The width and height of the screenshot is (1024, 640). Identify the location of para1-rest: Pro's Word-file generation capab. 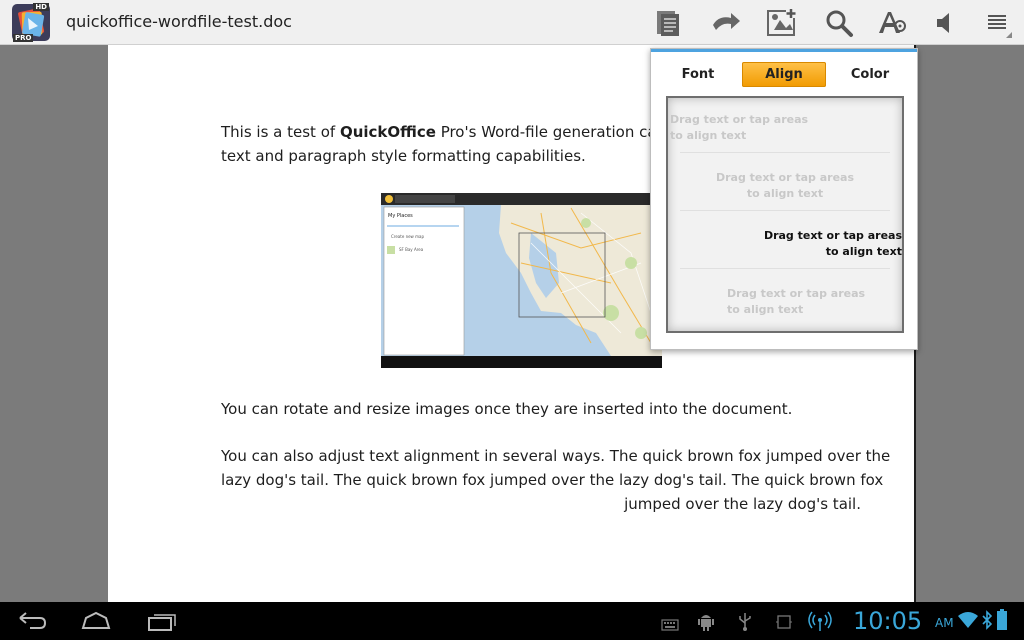
(560, 132).